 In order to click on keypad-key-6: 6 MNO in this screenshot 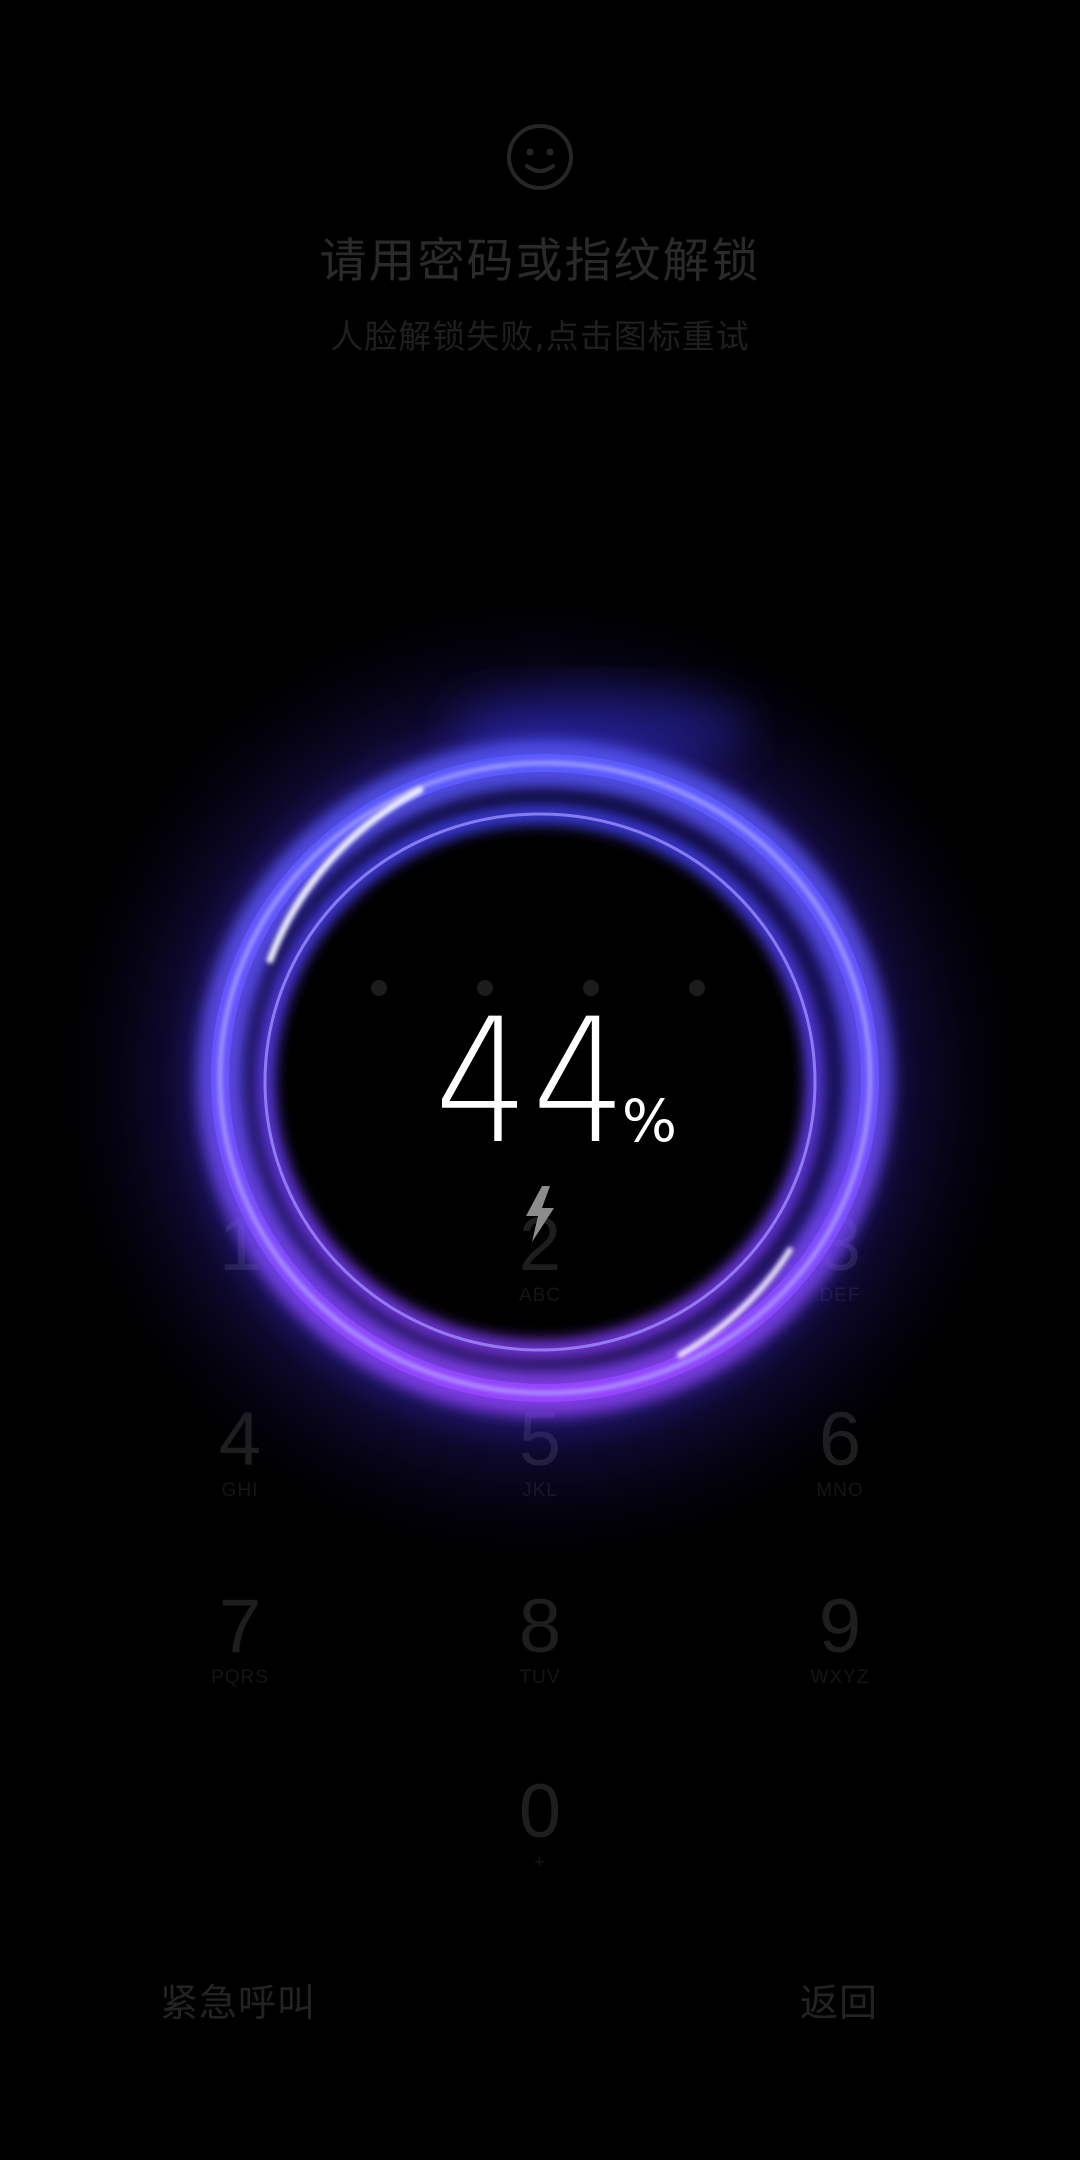, I will do `click(840, 1465)`.